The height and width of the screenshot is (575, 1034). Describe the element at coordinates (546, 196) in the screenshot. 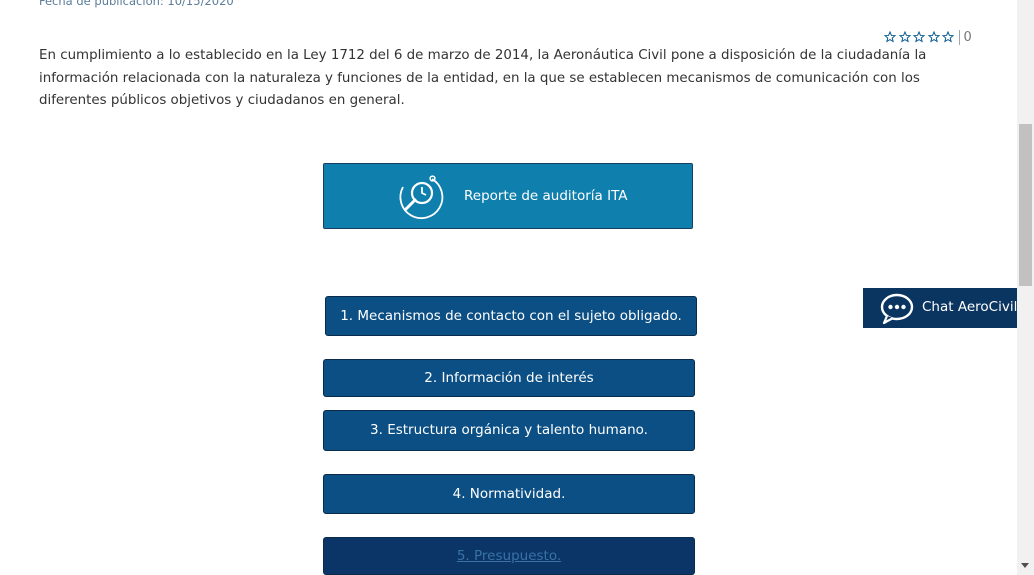

I see `ita-button-label: Reporte de auditoría ITA` at that location.